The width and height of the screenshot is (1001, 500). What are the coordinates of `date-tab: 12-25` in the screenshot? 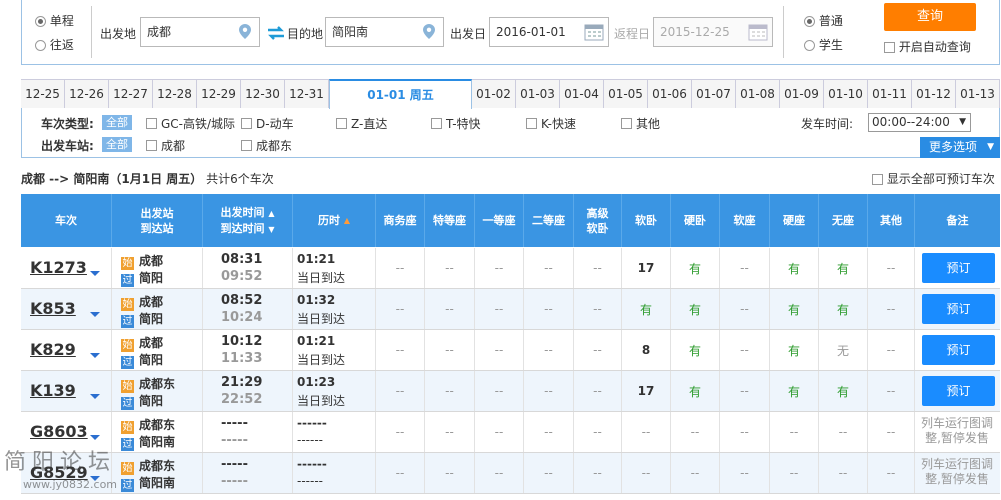 It's located at (43, 94).